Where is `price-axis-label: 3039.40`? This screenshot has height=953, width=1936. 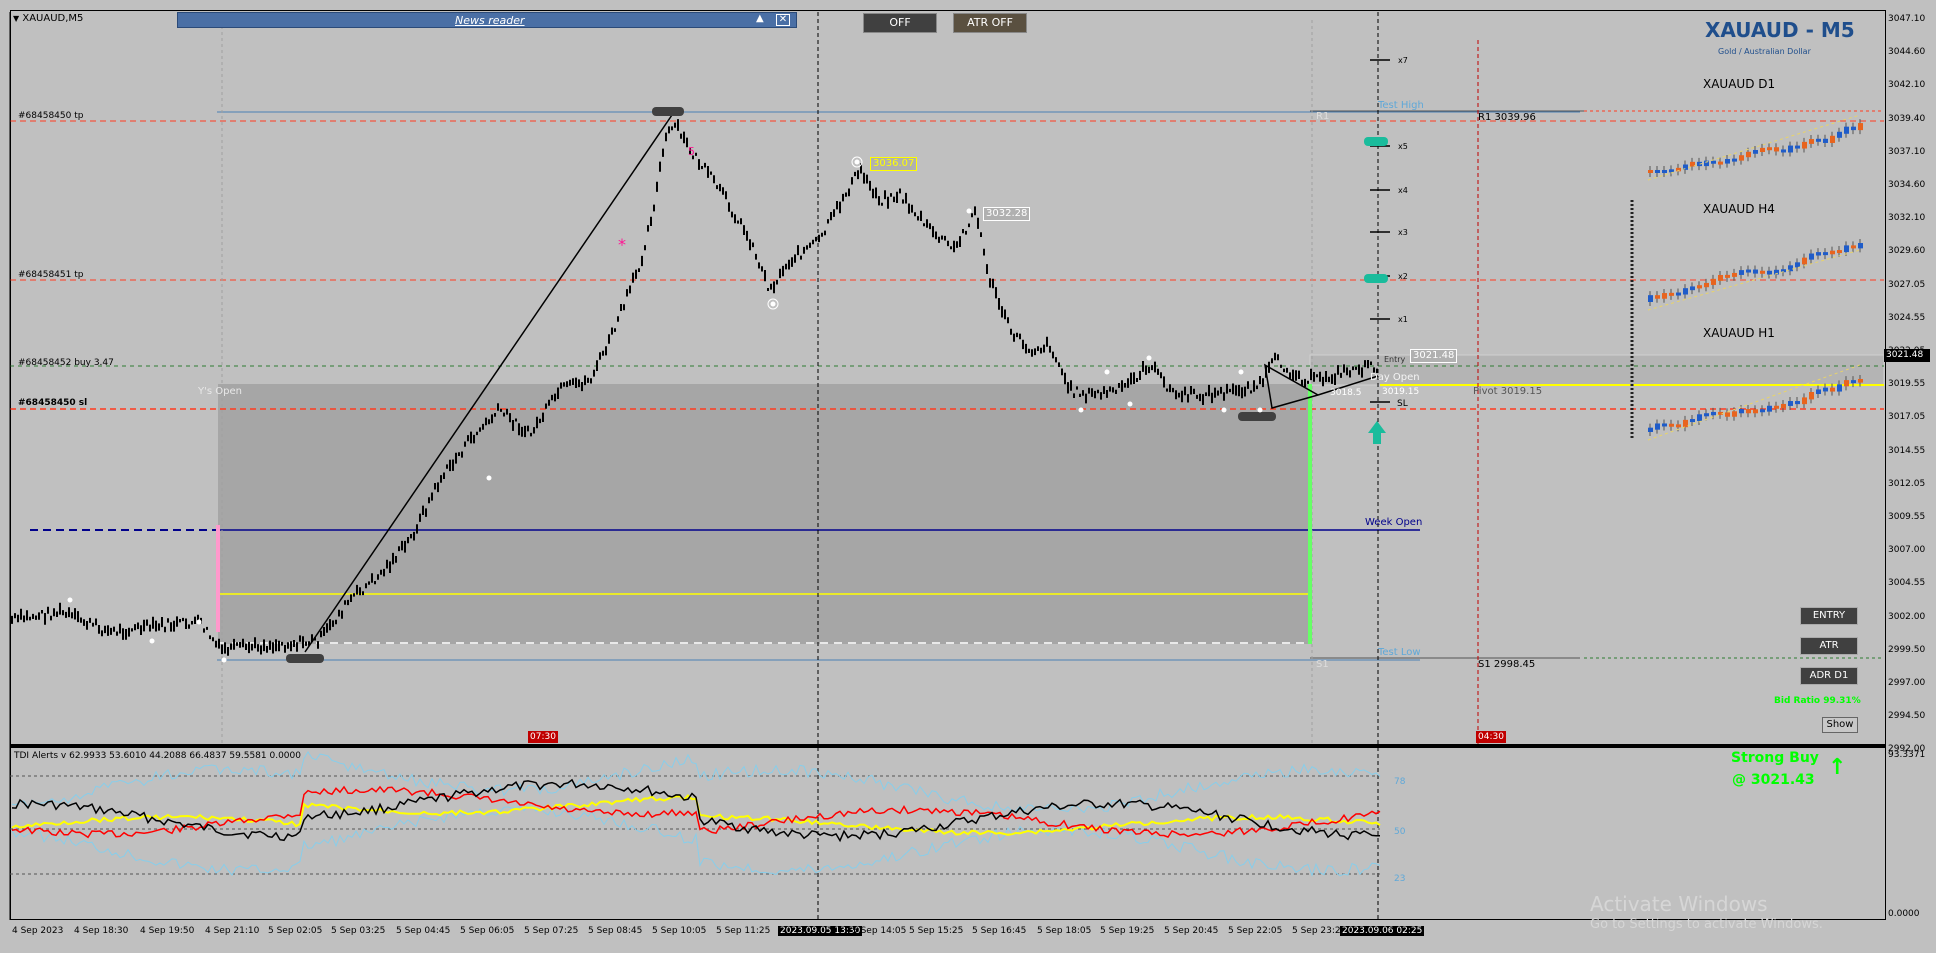 price-axis-label: 3039.40 is located at coordinates (1907, 118).